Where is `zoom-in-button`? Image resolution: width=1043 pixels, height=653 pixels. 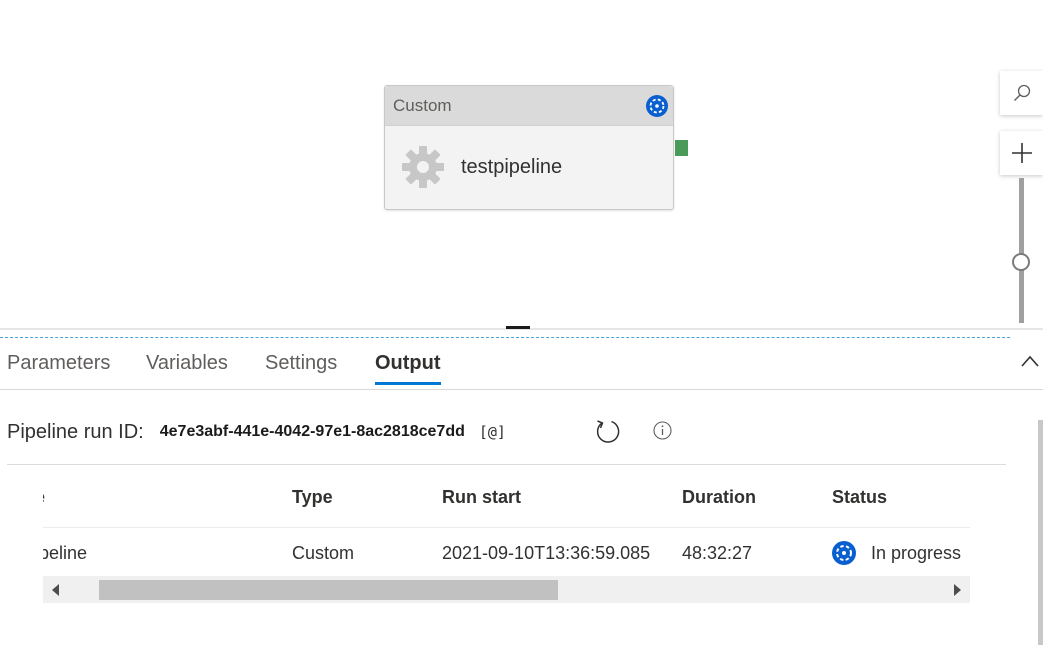
zoom-in-button is located at coordinates (1021, 153).